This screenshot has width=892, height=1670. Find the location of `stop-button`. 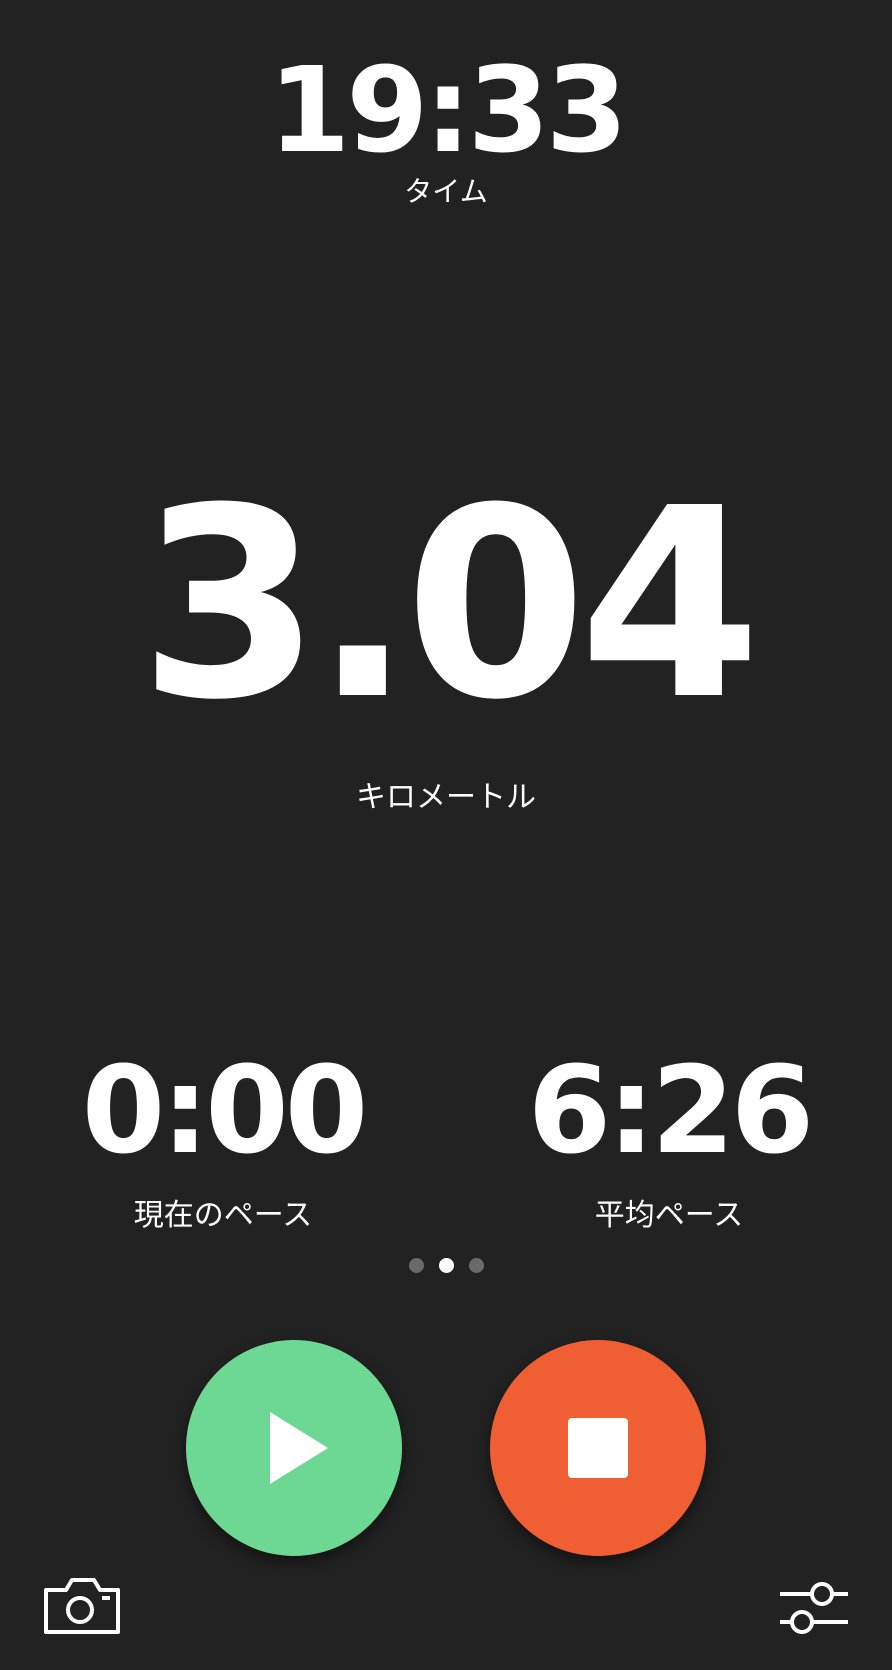

stop-button is located at coordinates (598, 1448).